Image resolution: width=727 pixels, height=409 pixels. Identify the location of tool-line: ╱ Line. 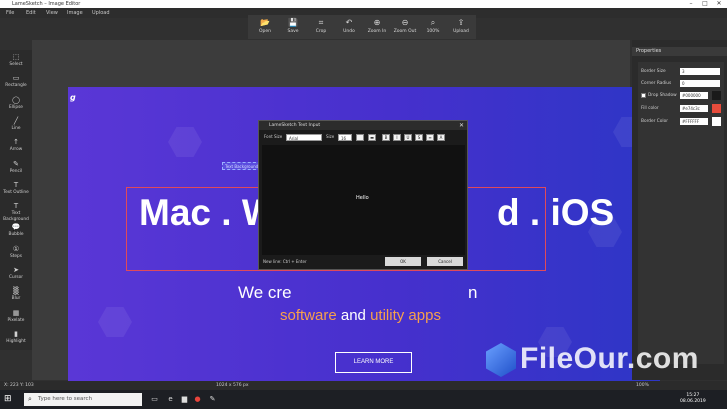
(16, 127).